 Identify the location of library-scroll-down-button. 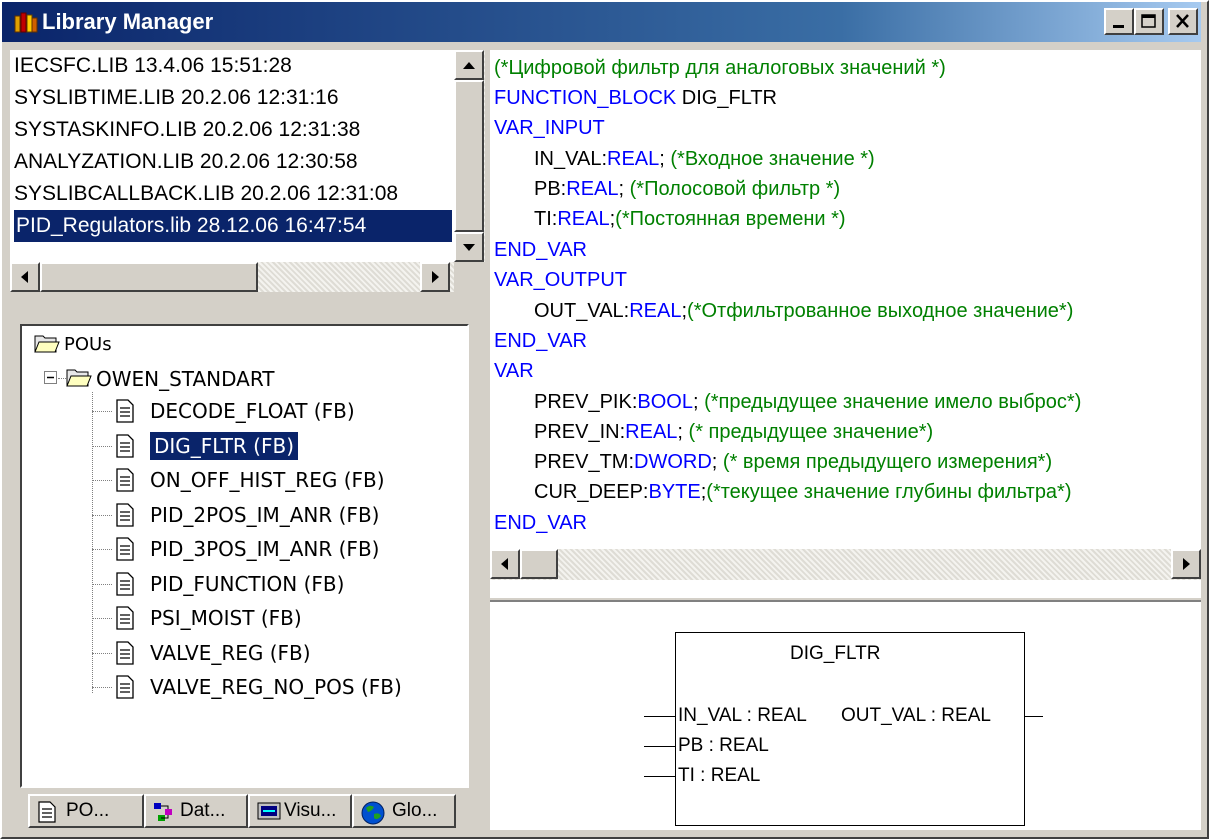
(469, 247).